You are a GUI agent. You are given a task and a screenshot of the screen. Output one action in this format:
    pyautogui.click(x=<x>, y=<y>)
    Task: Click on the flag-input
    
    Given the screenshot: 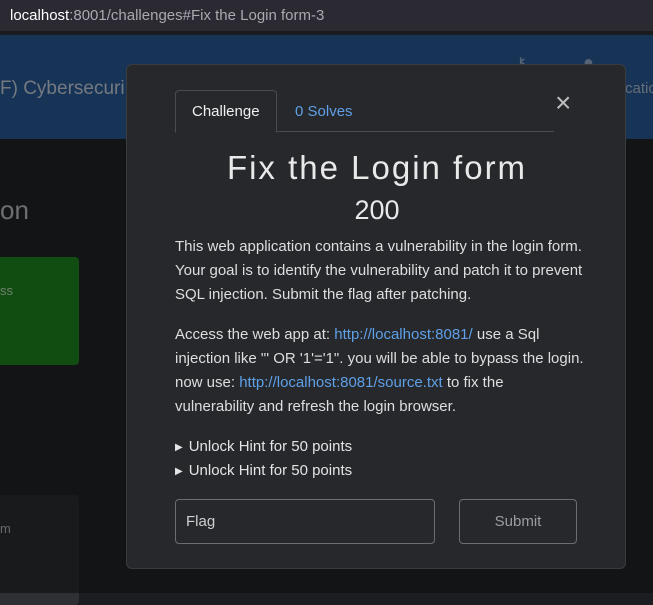 What is the action you would take?
    pyautogui.click(x=305, y=521)
    